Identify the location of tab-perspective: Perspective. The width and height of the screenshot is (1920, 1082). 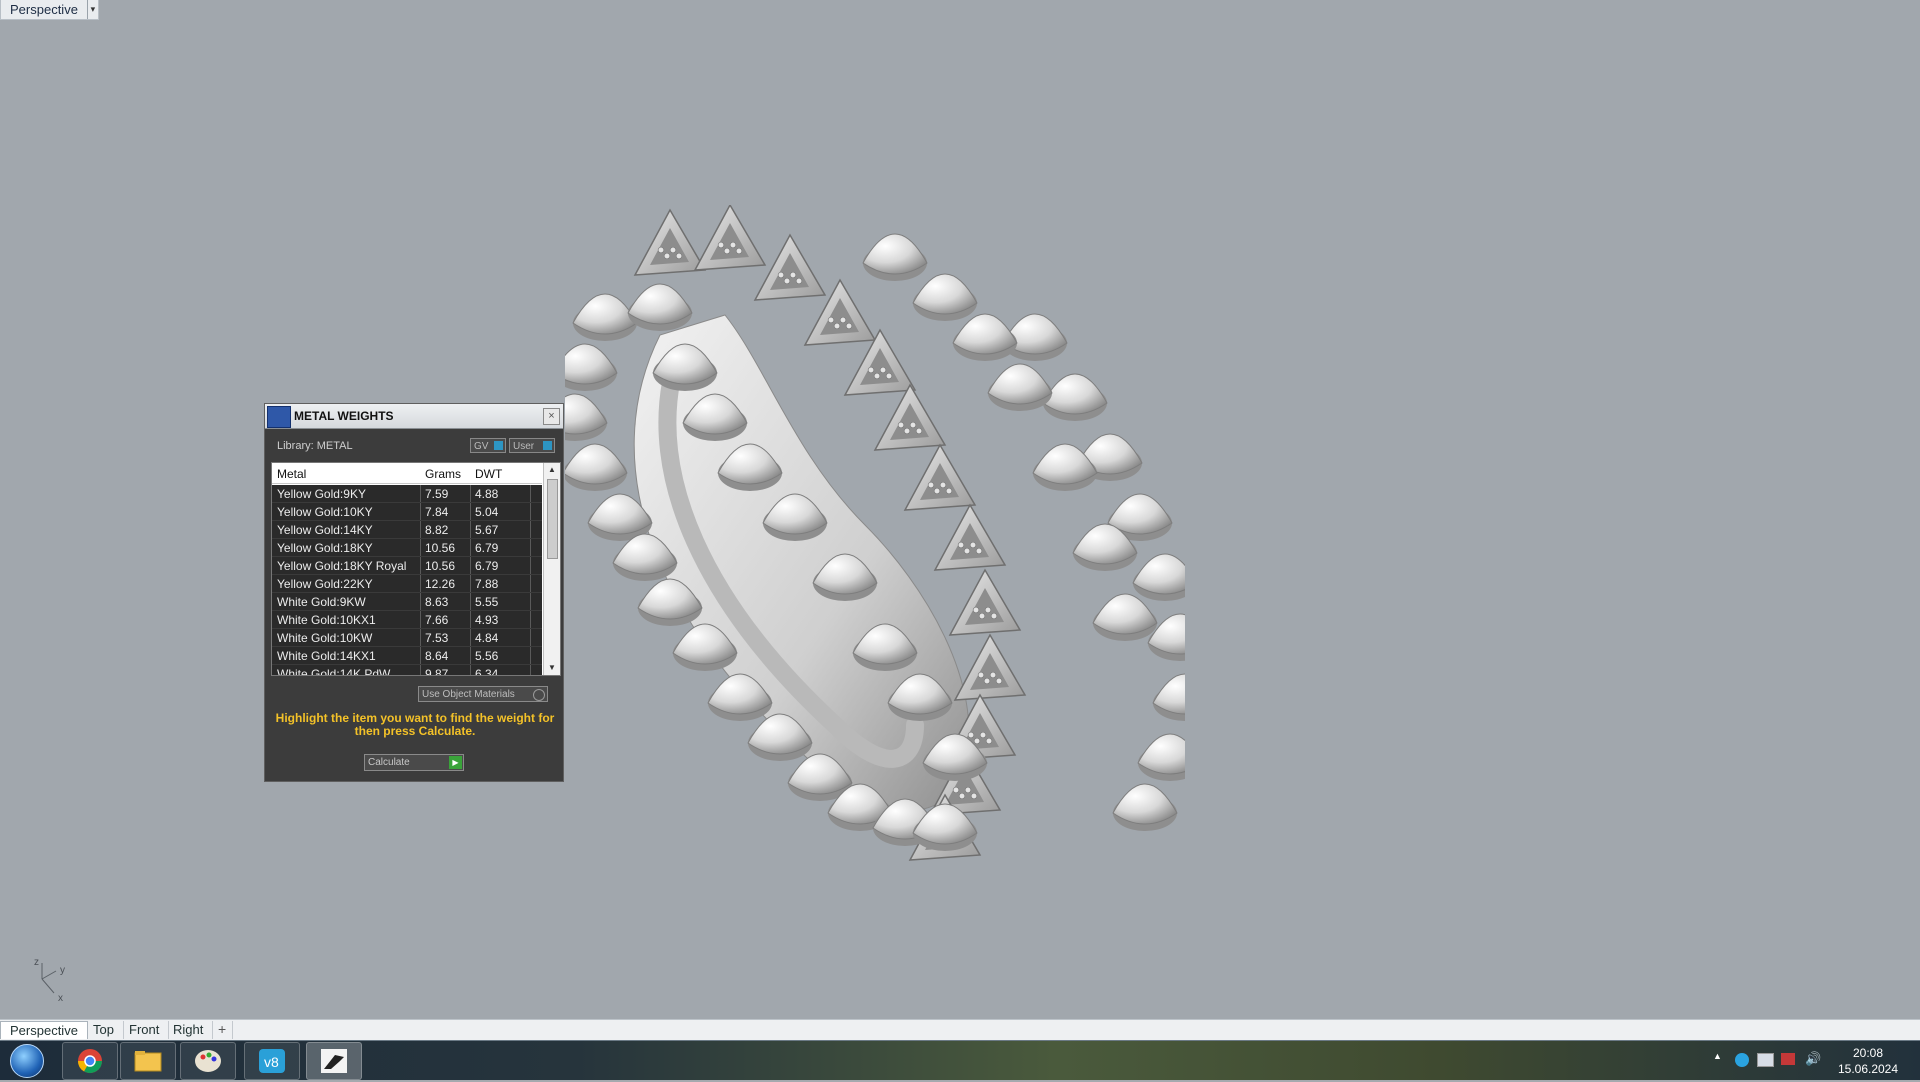
(44, 1030).